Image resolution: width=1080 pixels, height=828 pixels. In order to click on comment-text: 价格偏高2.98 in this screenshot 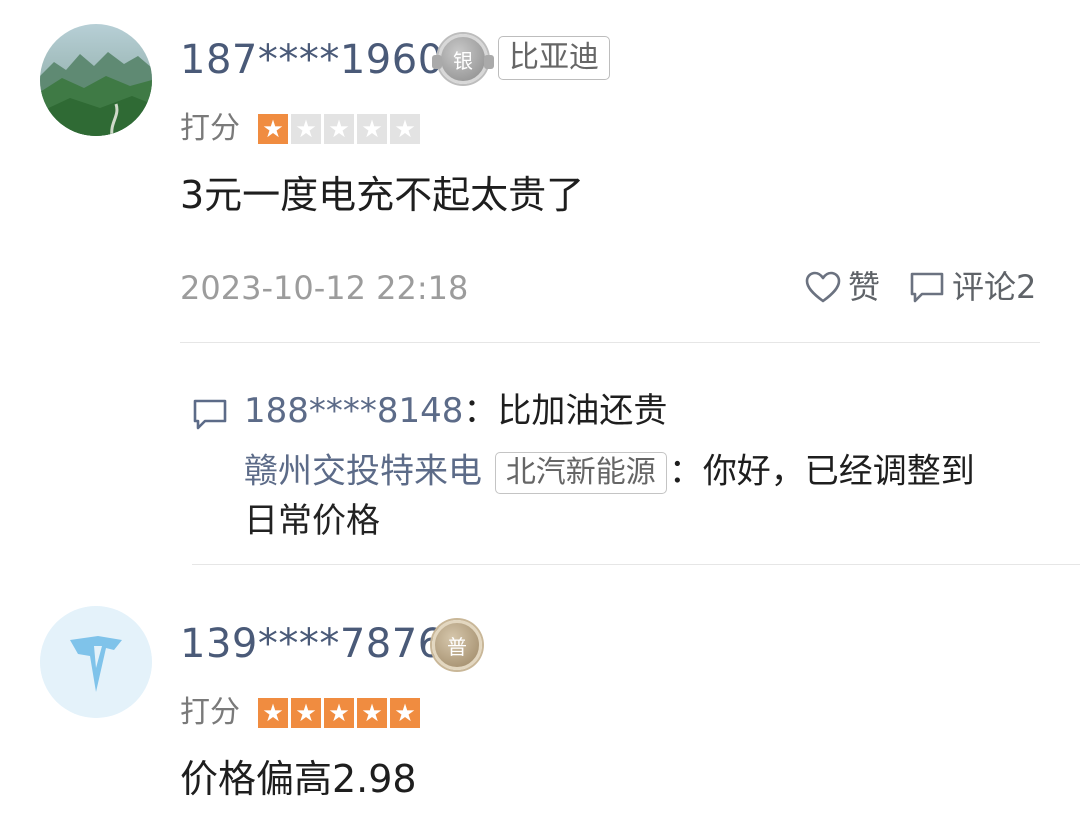, I will do `click(298, 779)`.